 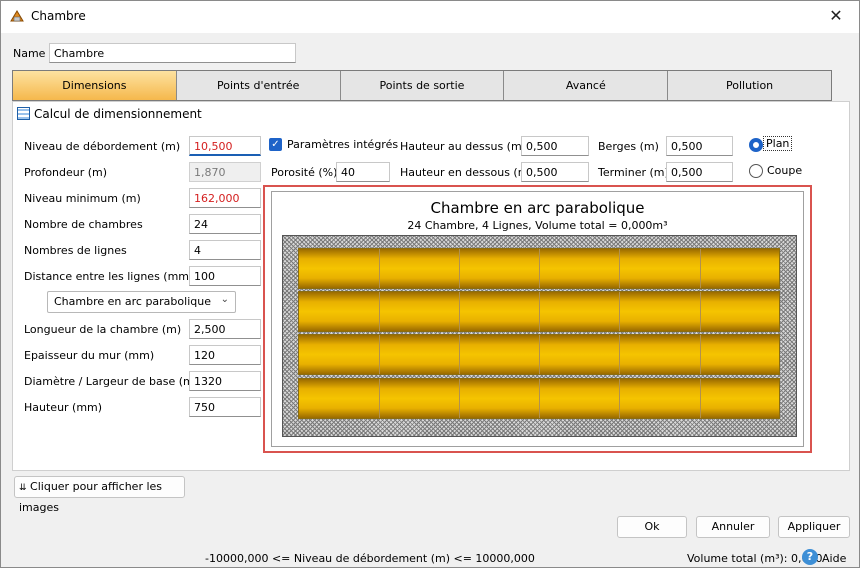 I want to click on coupe-radio, so click(x=756, y=171).